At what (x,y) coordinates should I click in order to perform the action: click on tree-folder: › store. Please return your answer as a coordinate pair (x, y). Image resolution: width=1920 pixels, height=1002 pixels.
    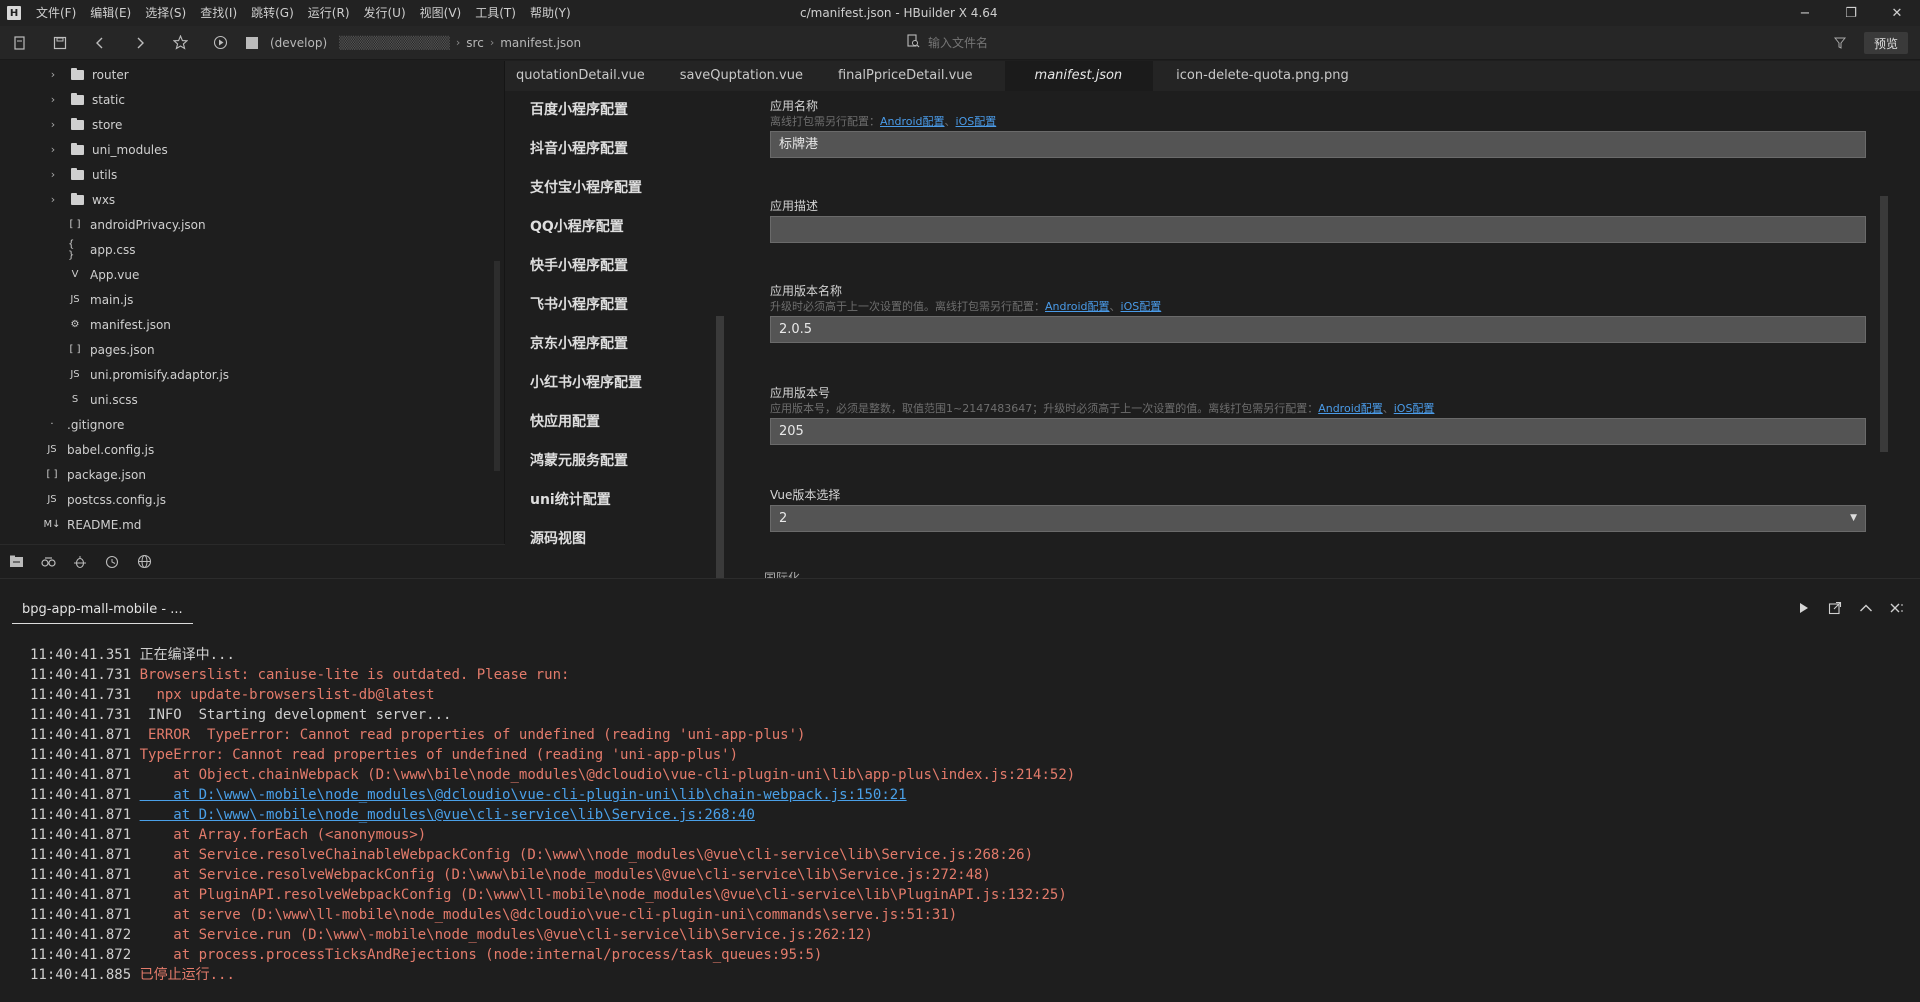
    Looking at the image, I should click on (252, 124).